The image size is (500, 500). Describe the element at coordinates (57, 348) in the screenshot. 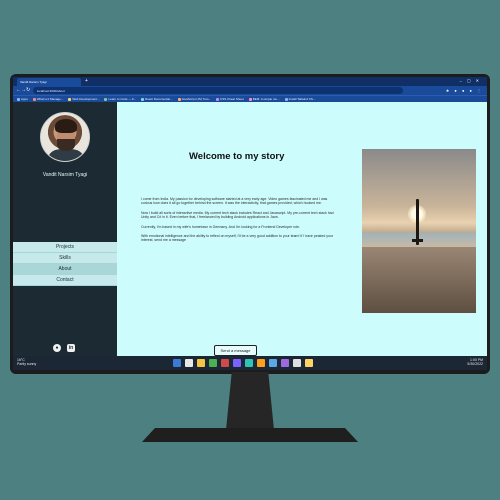

I see `github-icon: ●` at that location.